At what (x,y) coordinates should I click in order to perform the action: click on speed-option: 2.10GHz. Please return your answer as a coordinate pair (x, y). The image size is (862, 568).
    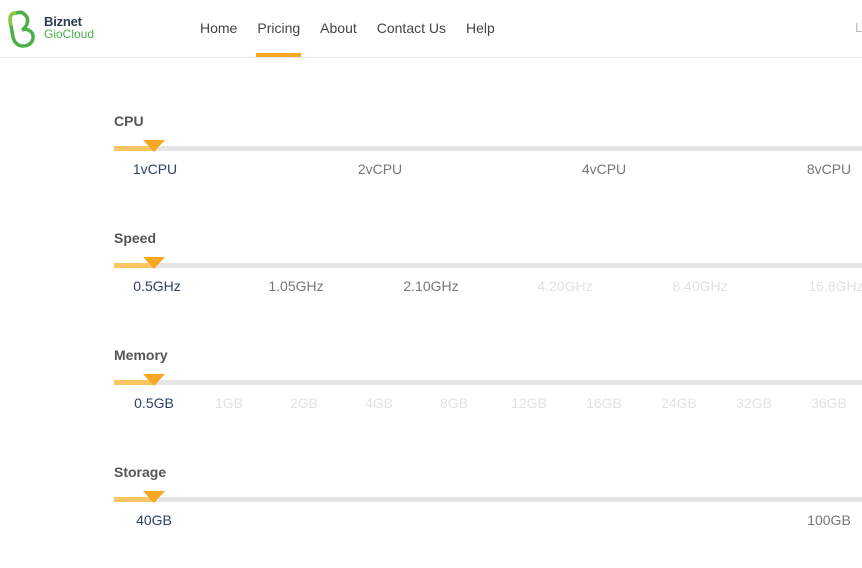
    Looking at the image, I should click on (430, 286).